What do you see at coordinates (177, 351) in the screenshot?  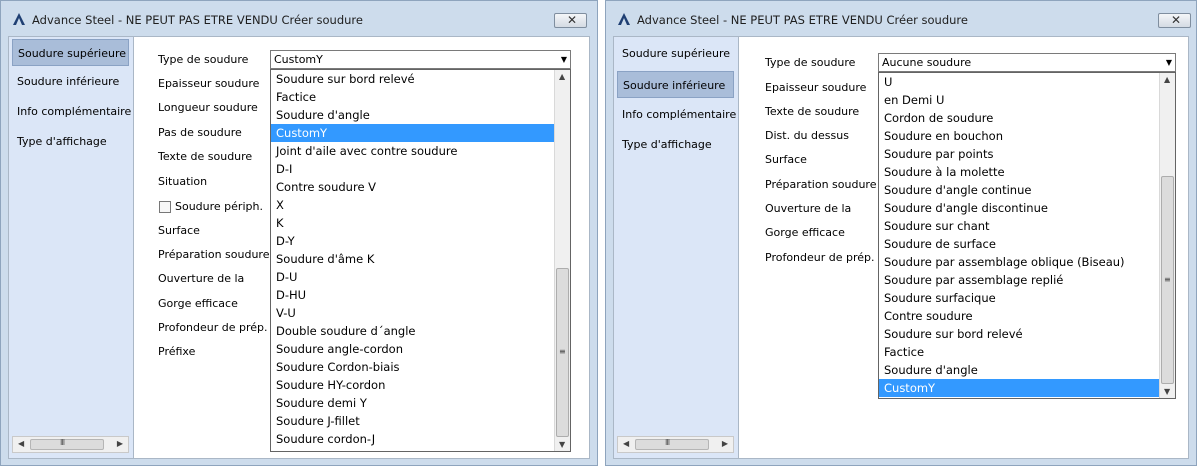 I see `field-label: Préfixe` at bounding box center [177, 351].